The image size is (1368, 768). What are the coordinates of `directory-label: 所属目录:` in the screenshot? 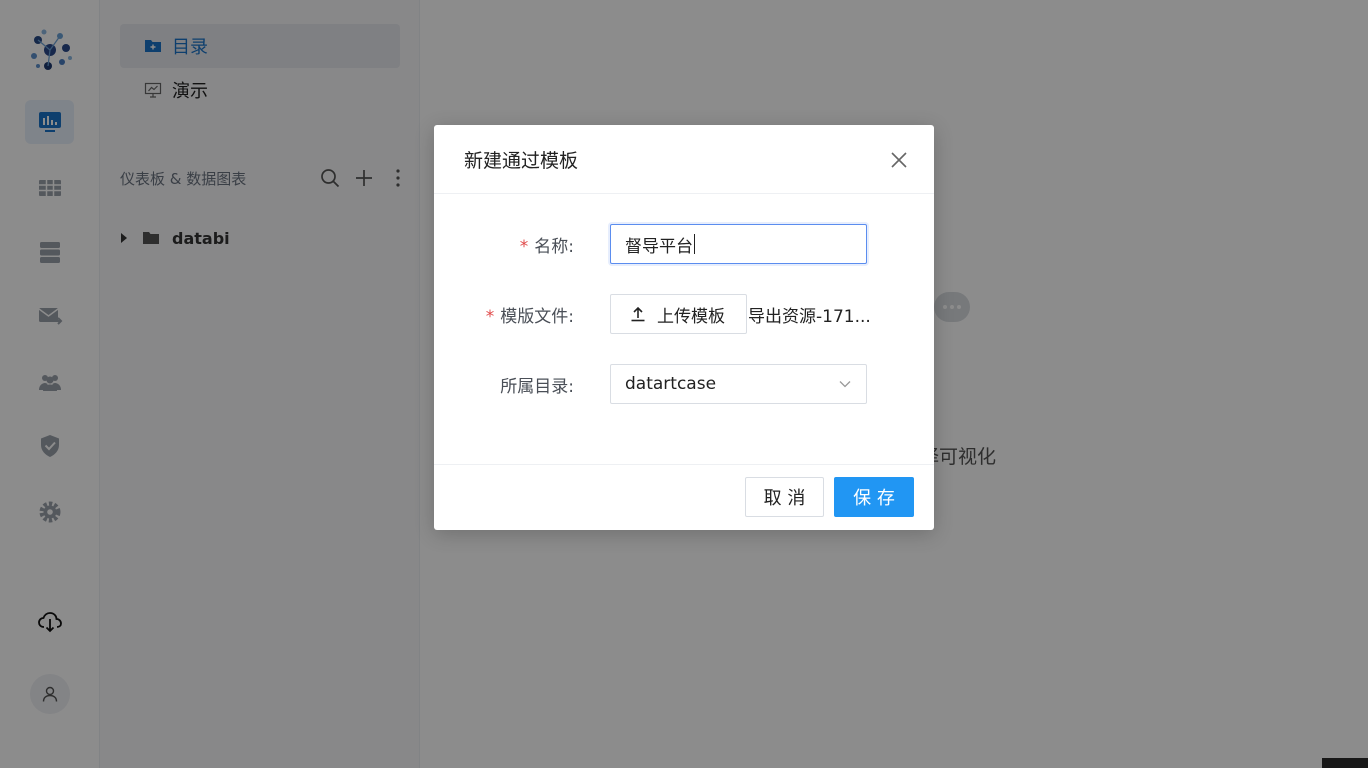 It's located at (537, 386).